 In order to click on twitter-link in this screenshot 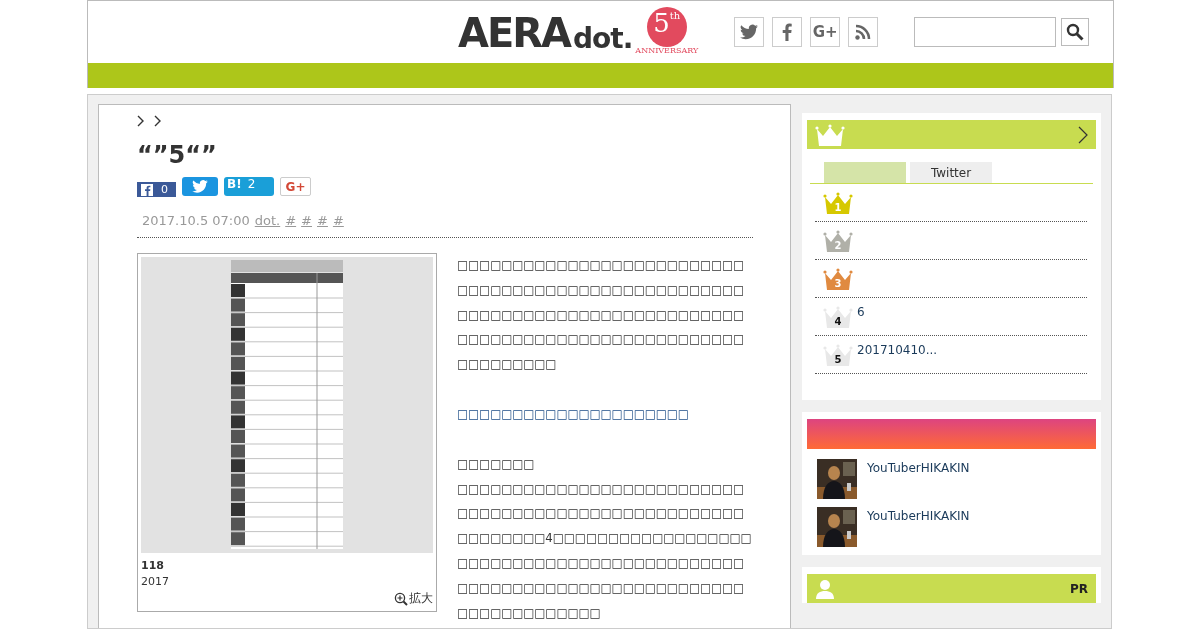, I will do `click(749, 32)`.